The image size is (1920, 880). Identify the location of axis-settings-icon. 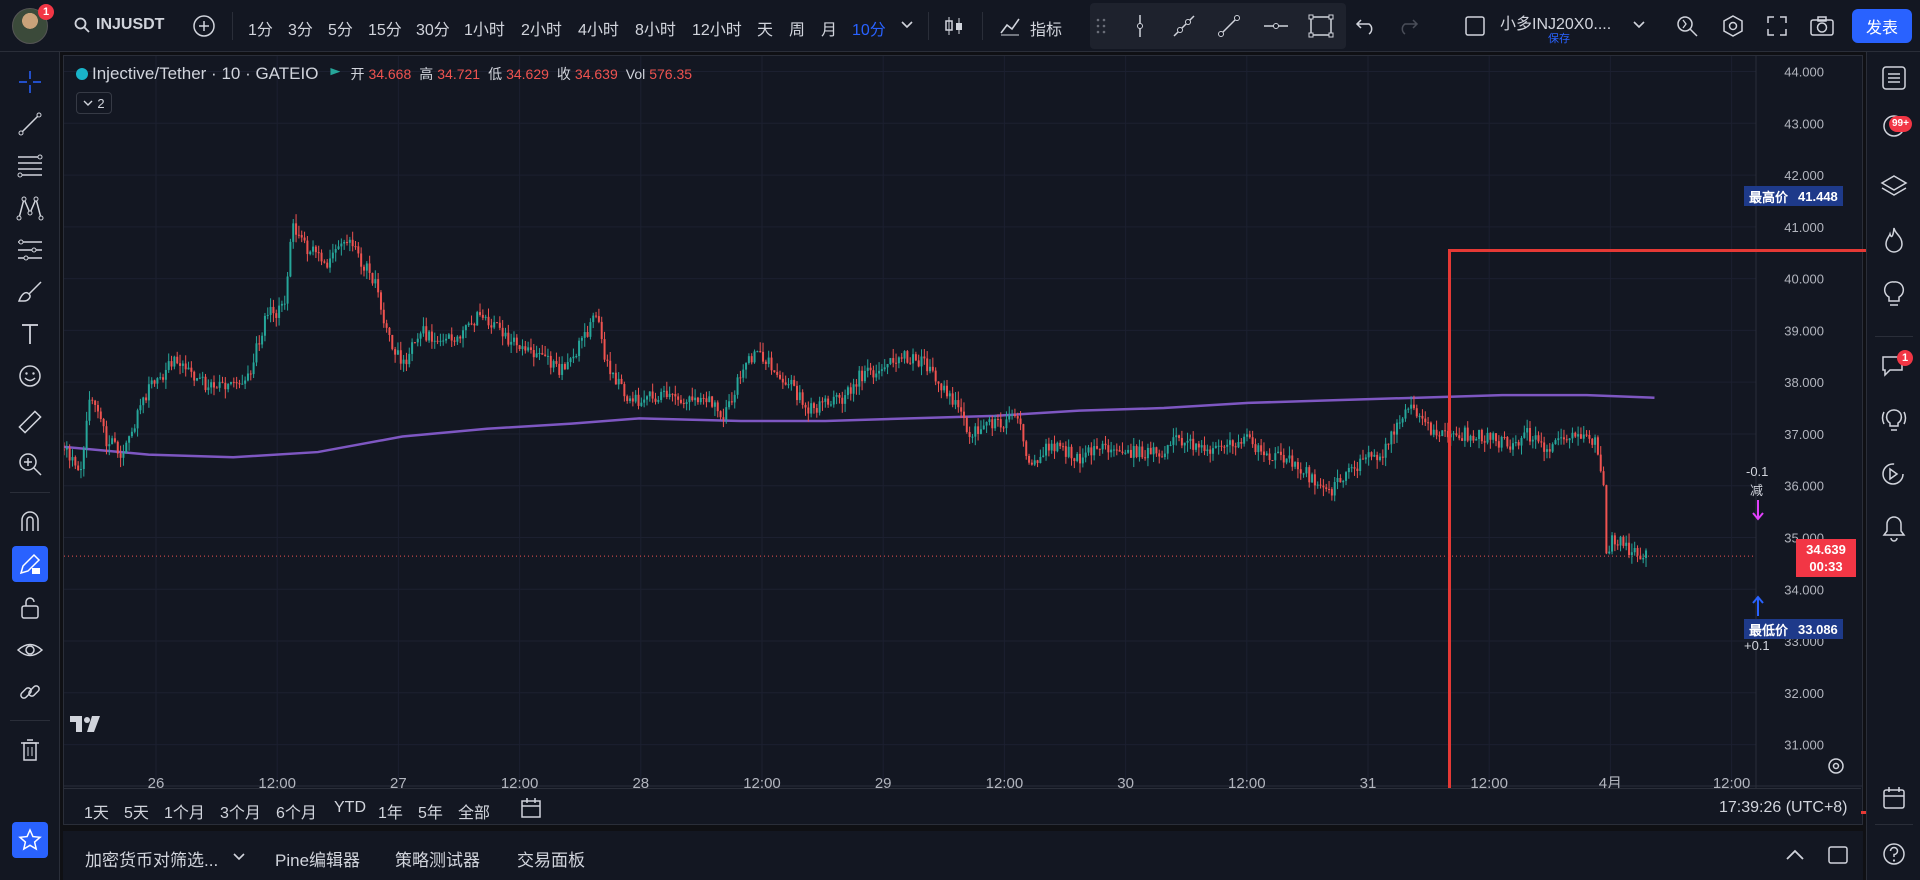
(1836, 766).